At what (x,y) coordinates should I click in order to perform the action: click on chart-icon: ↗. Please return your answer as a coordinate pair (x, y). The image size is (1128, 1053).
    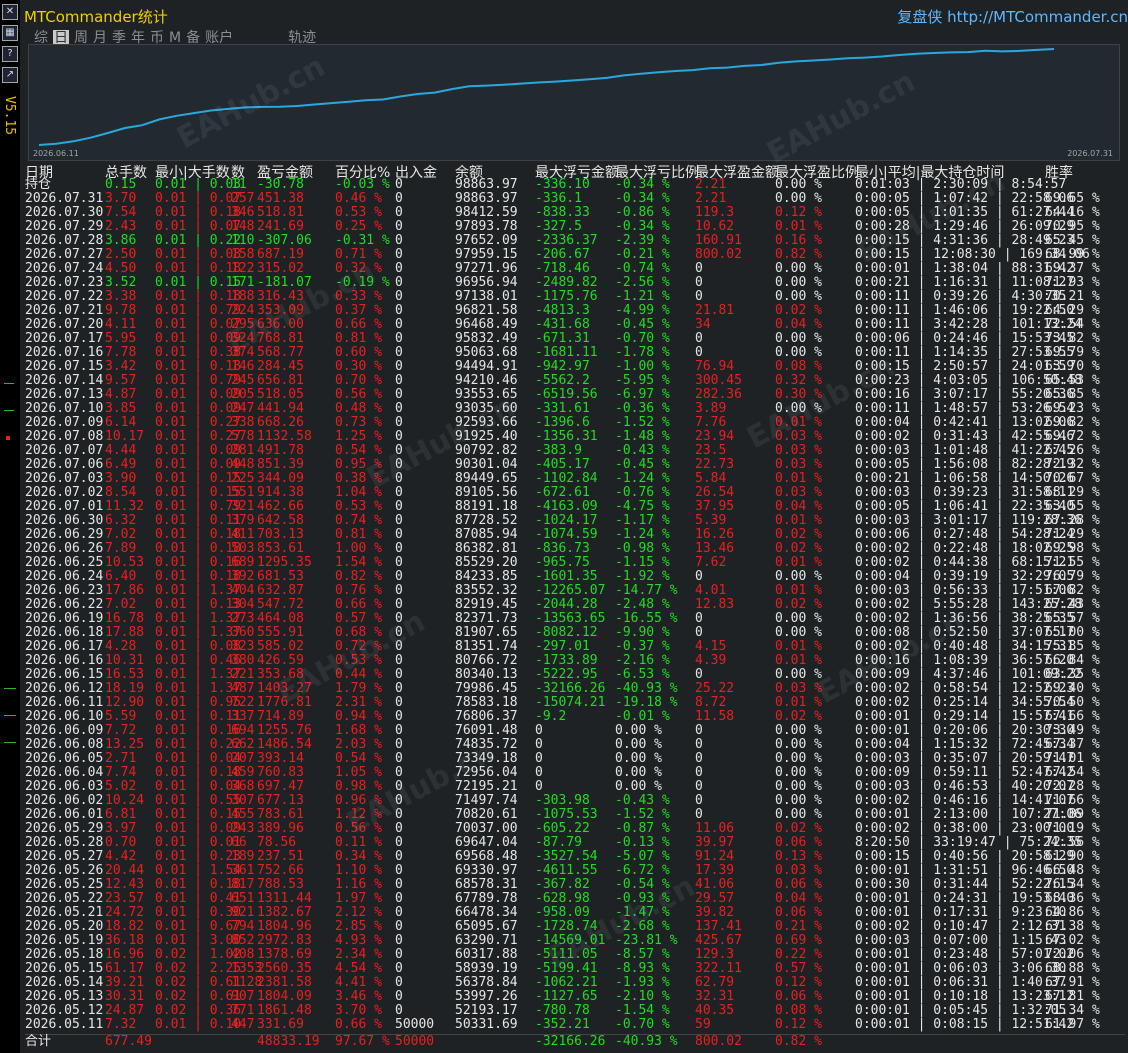
    Looking at the image, I should click on (10, 75).